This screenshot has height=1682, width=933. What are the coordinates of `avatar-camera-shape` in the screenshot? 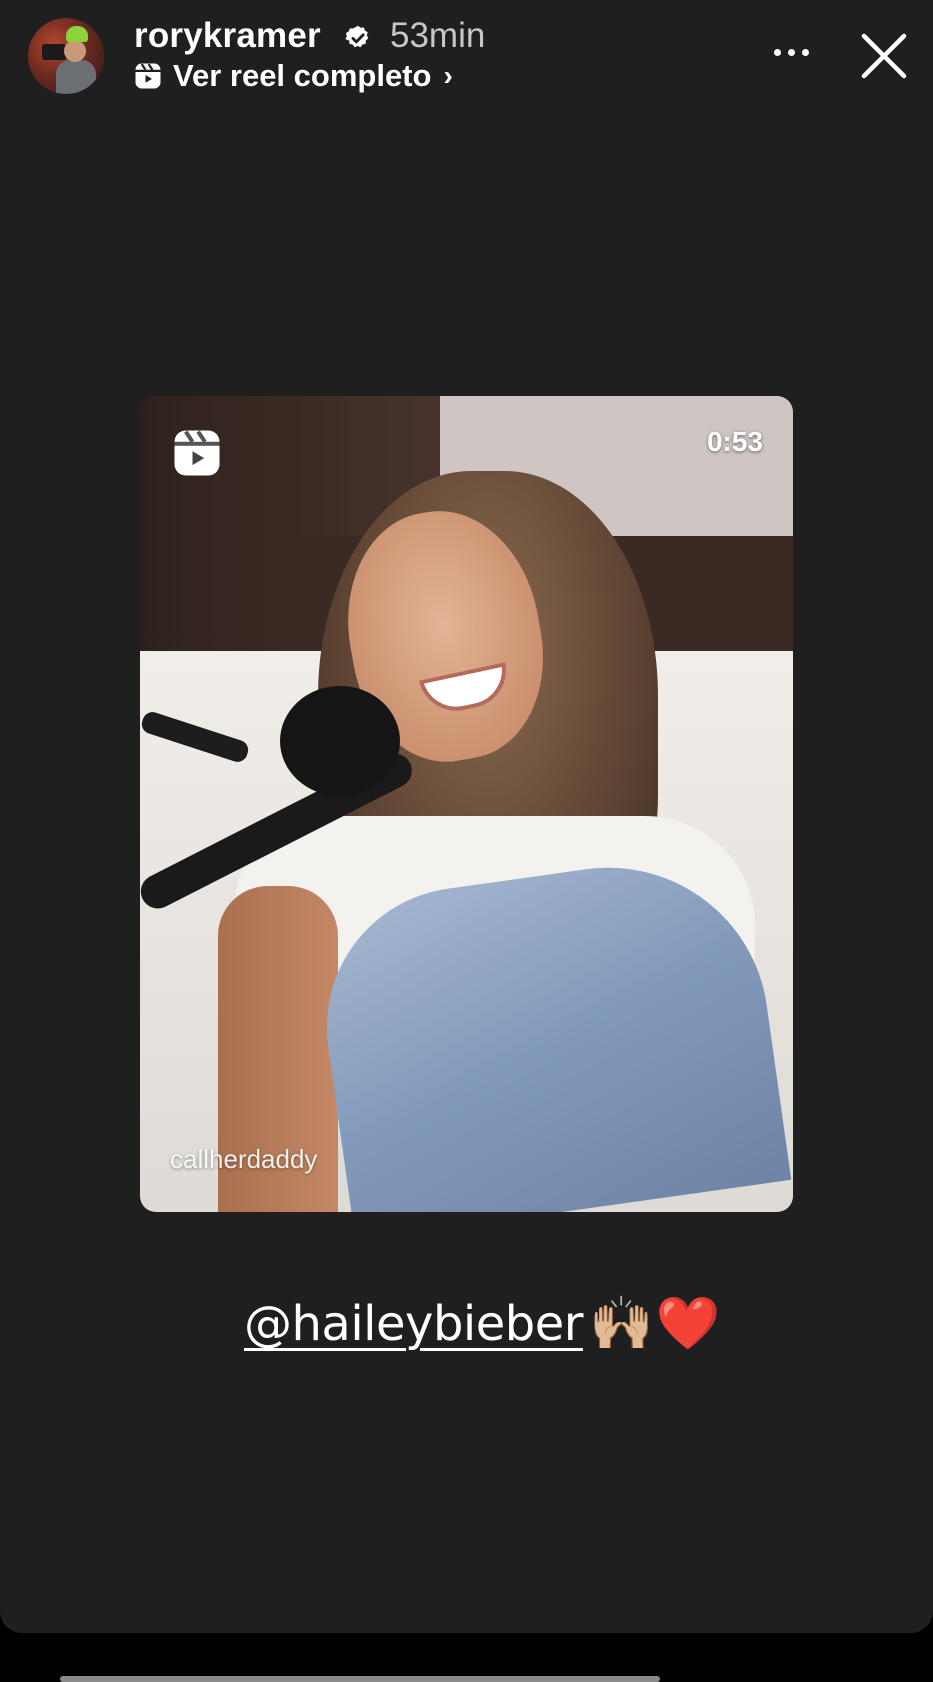 It's located at (54, 52).